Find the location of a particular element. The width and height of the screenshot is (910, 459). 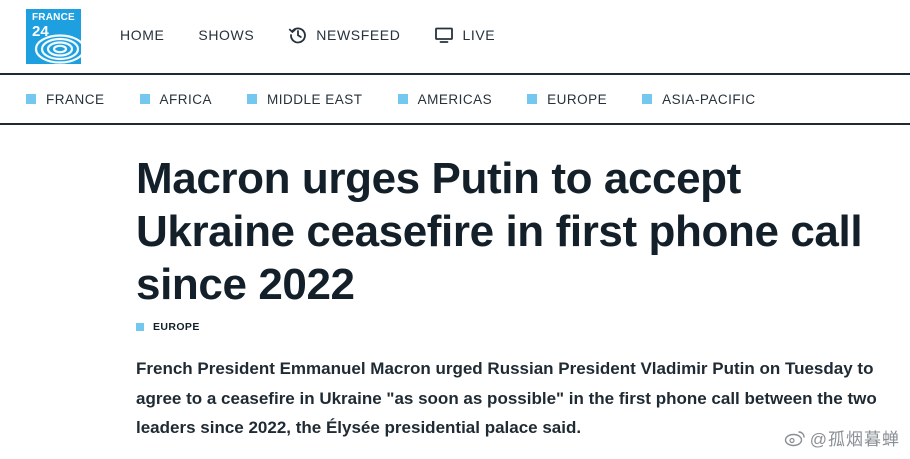

nav-newsfeed: NEWSFEED is located at coordinates (344, 35).